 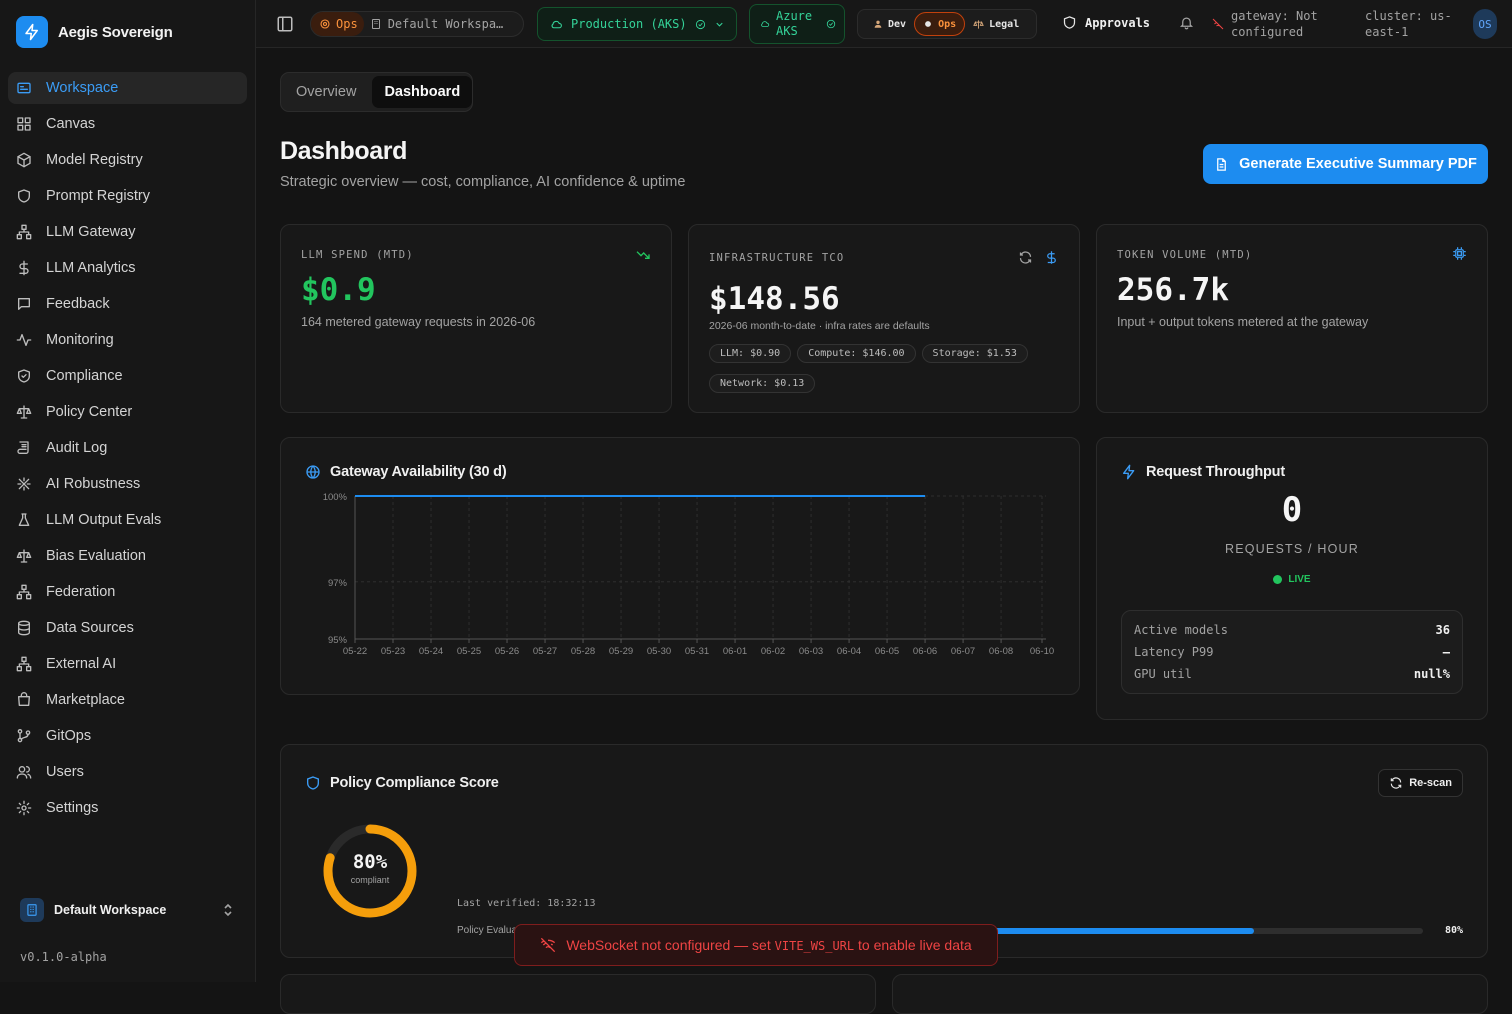 I want to click on sidebar-item-data-sources: Data Sources, so click(x=127, y=628).